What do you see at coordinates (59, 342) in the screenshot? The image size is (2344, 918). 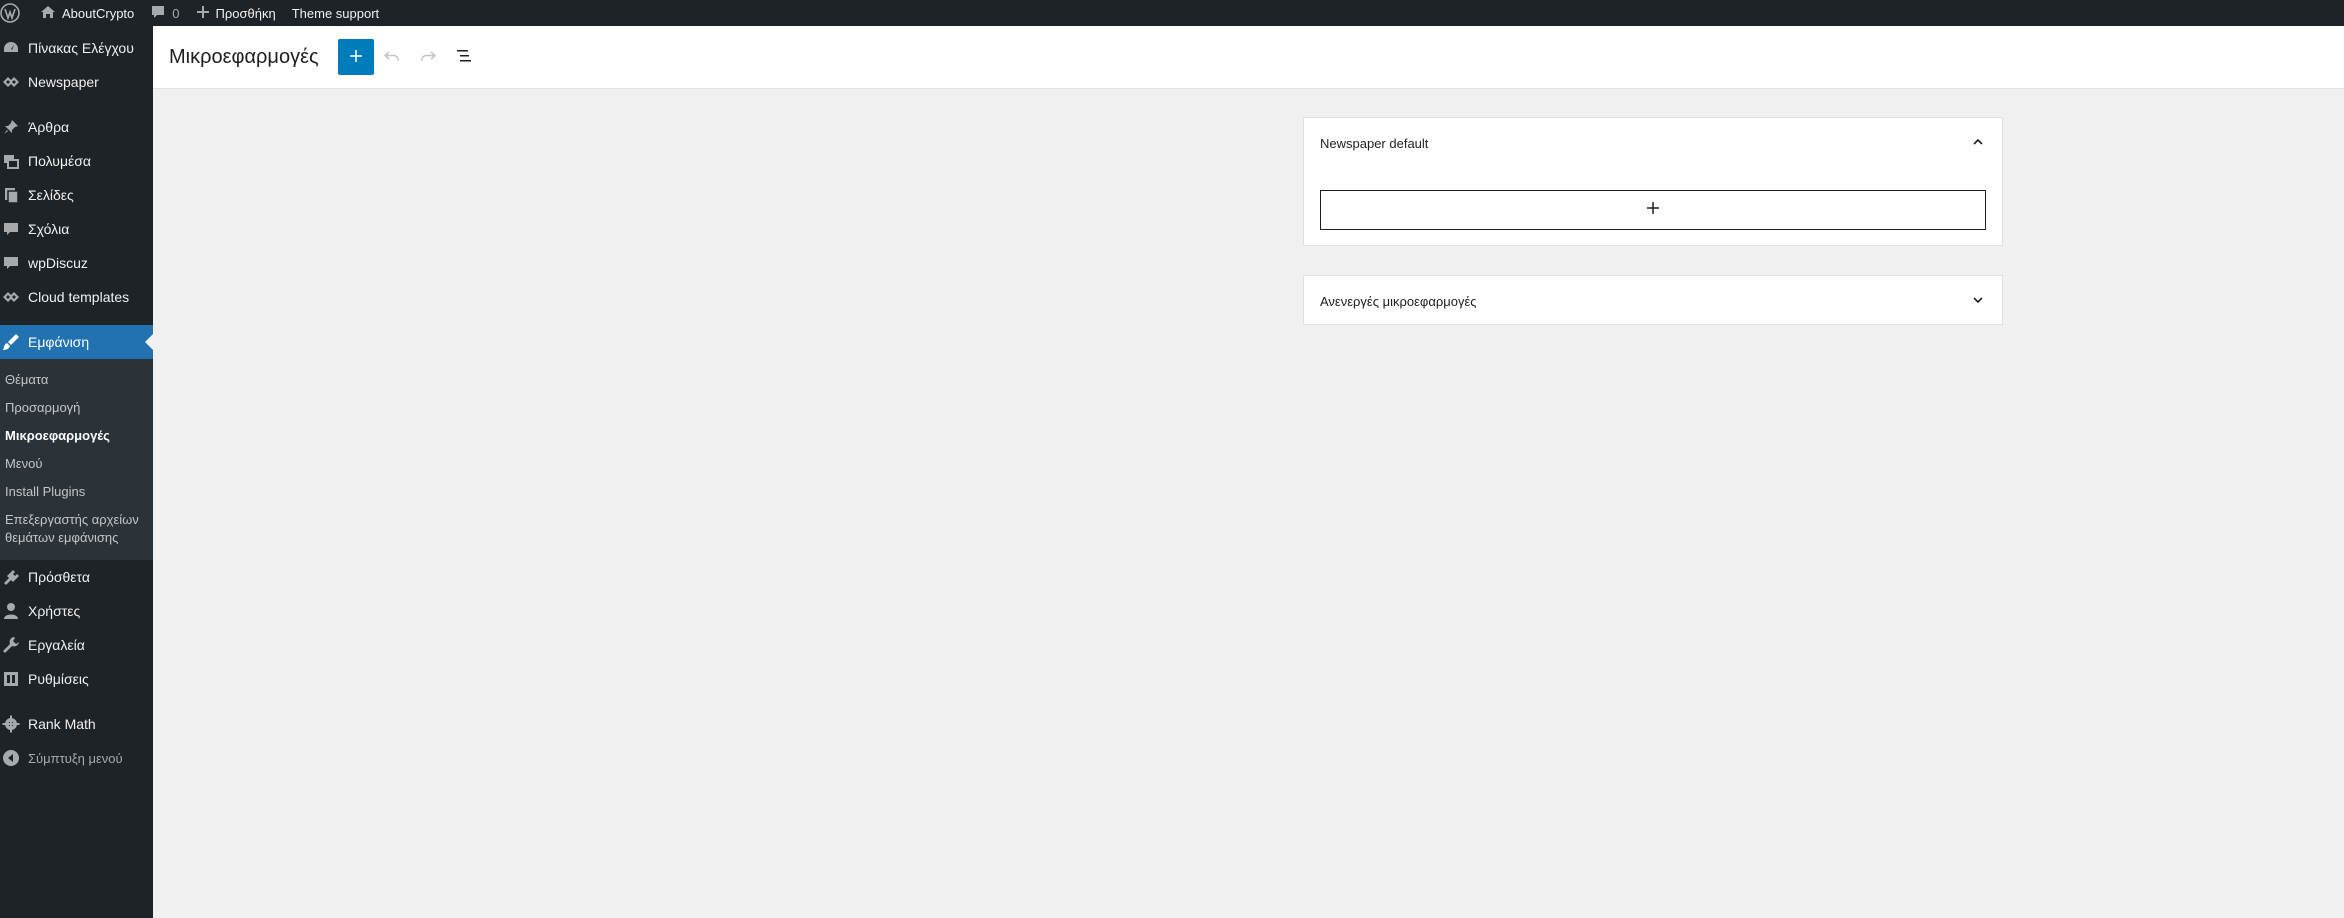 I see `sidebar-item-label: Εμφάνιση` at bounding box center [59, 342].